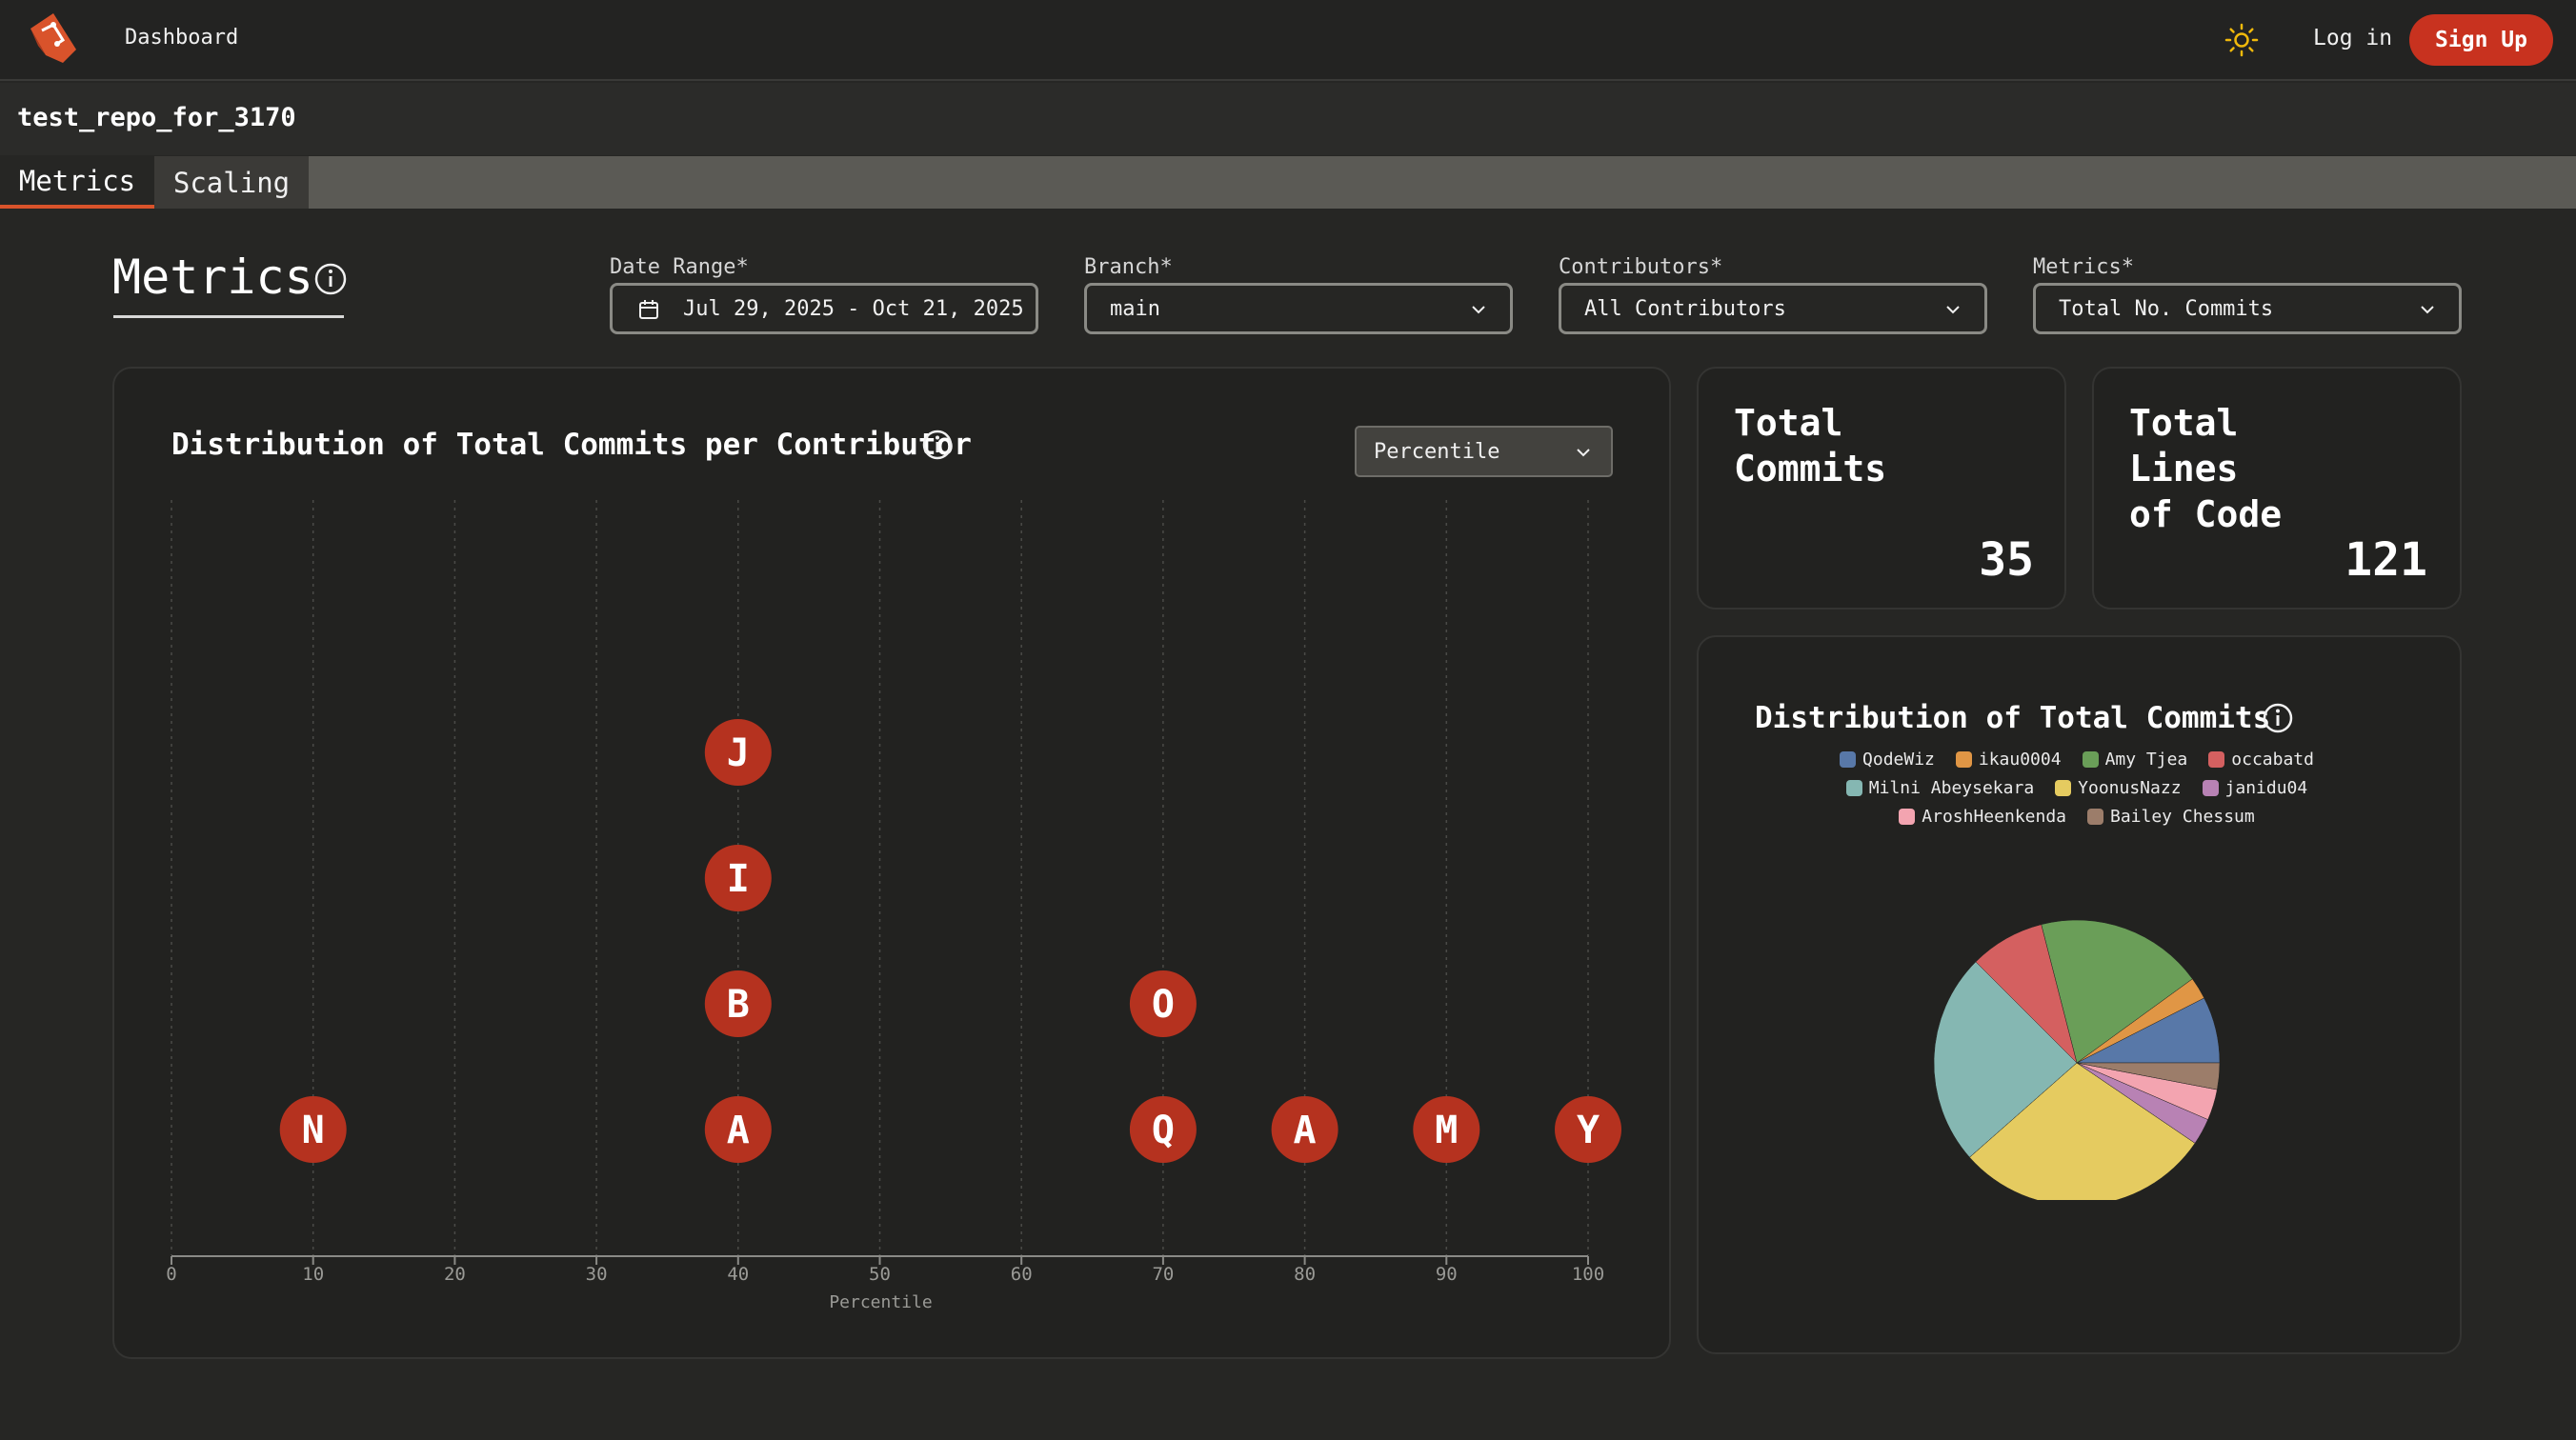  I want to click on contributor-point: O, so click(1163, 1003).